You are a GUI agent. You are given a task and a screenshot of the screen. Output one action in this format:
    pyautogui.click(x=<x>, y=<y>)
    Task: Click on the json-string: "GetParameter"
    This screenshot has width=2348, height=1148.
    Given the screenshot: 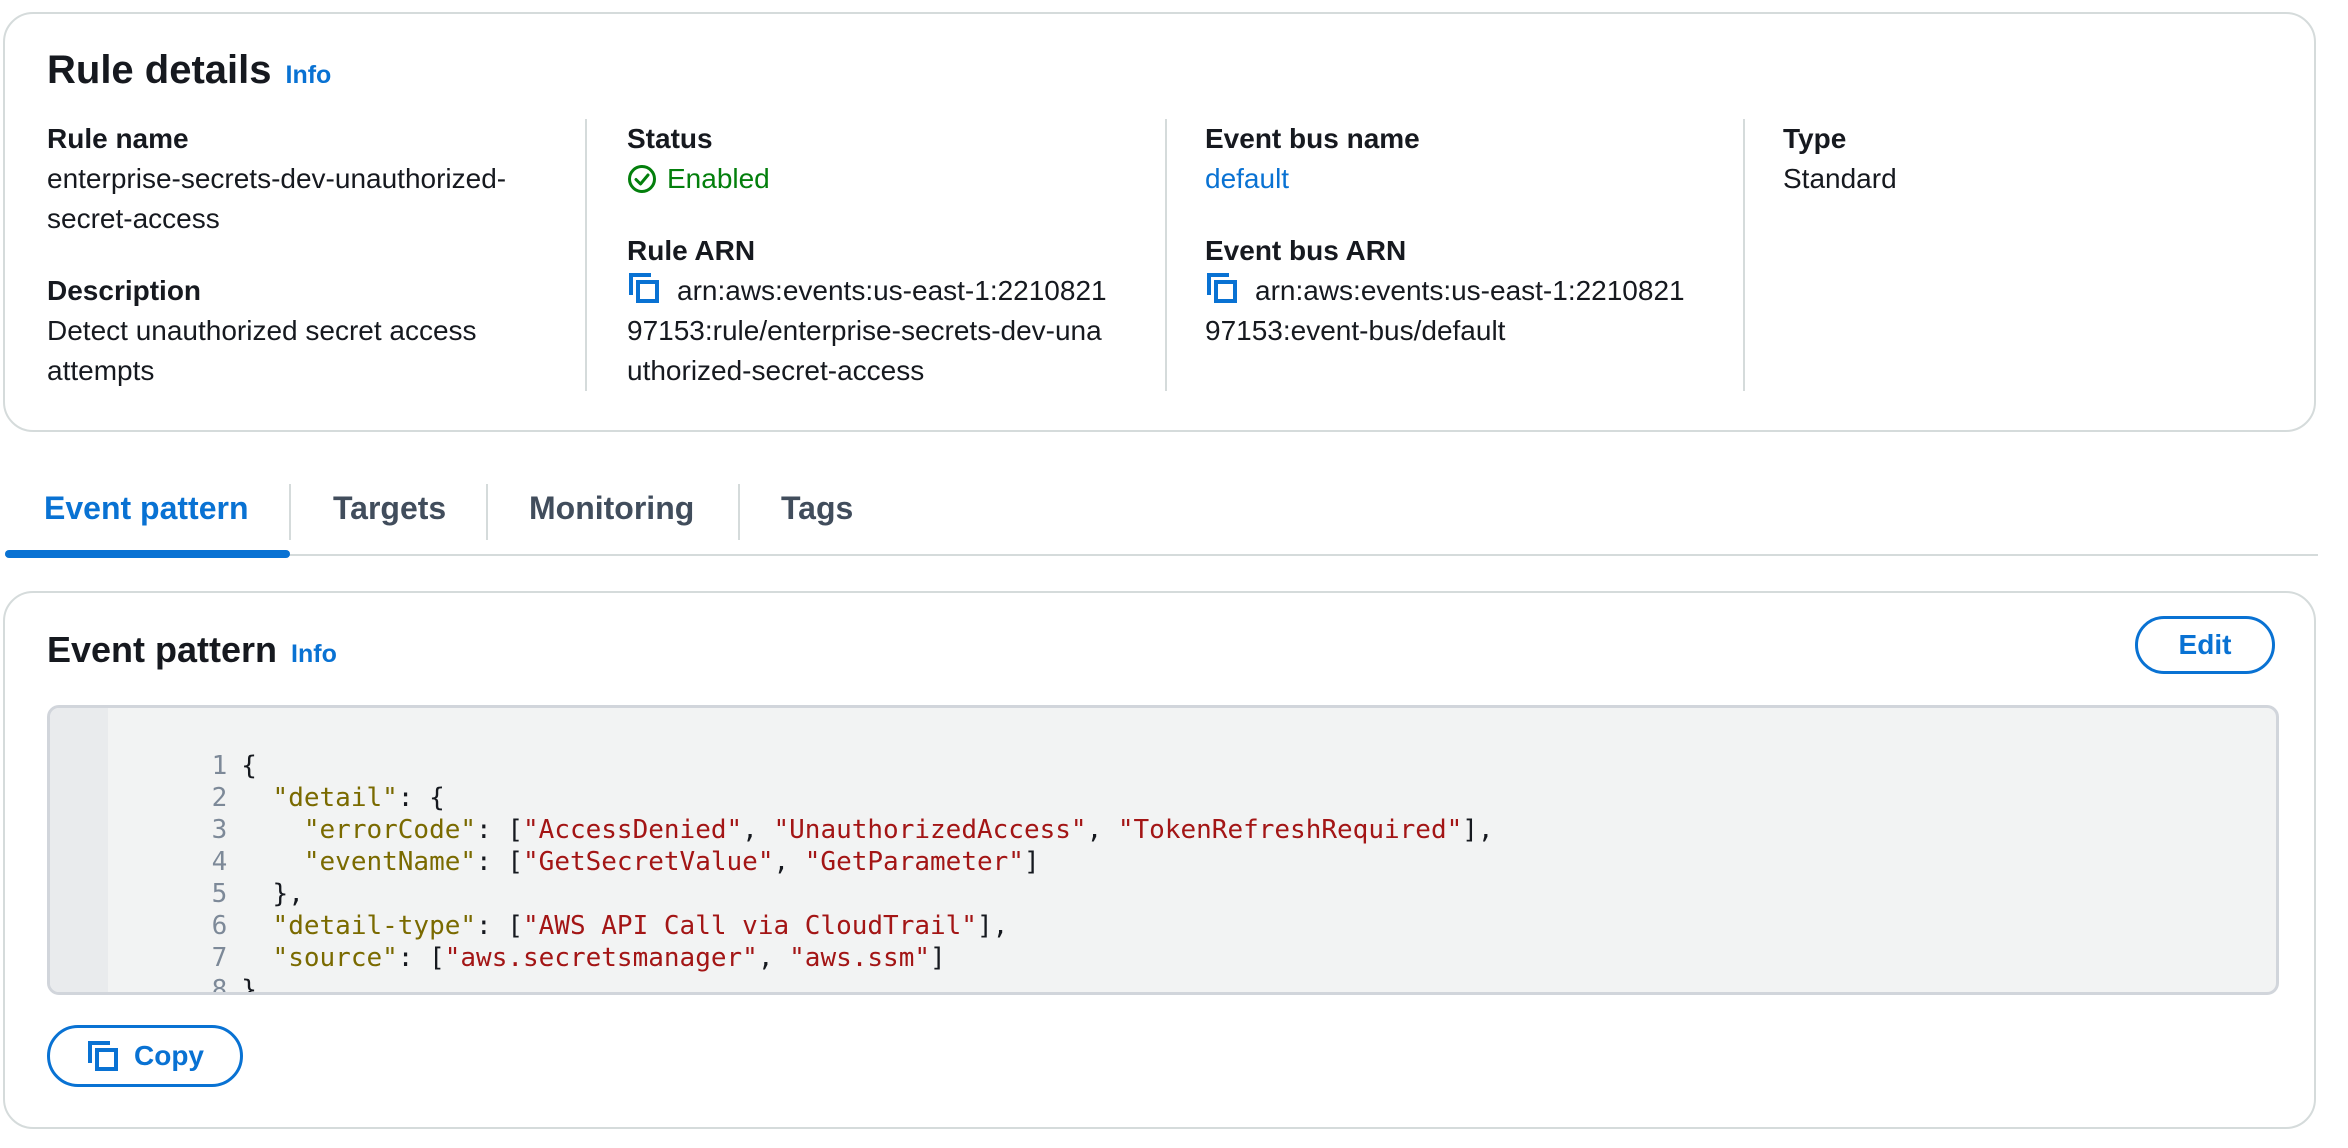 What is the action you would take?
    pyautogui.click(x=914, y=862)
    